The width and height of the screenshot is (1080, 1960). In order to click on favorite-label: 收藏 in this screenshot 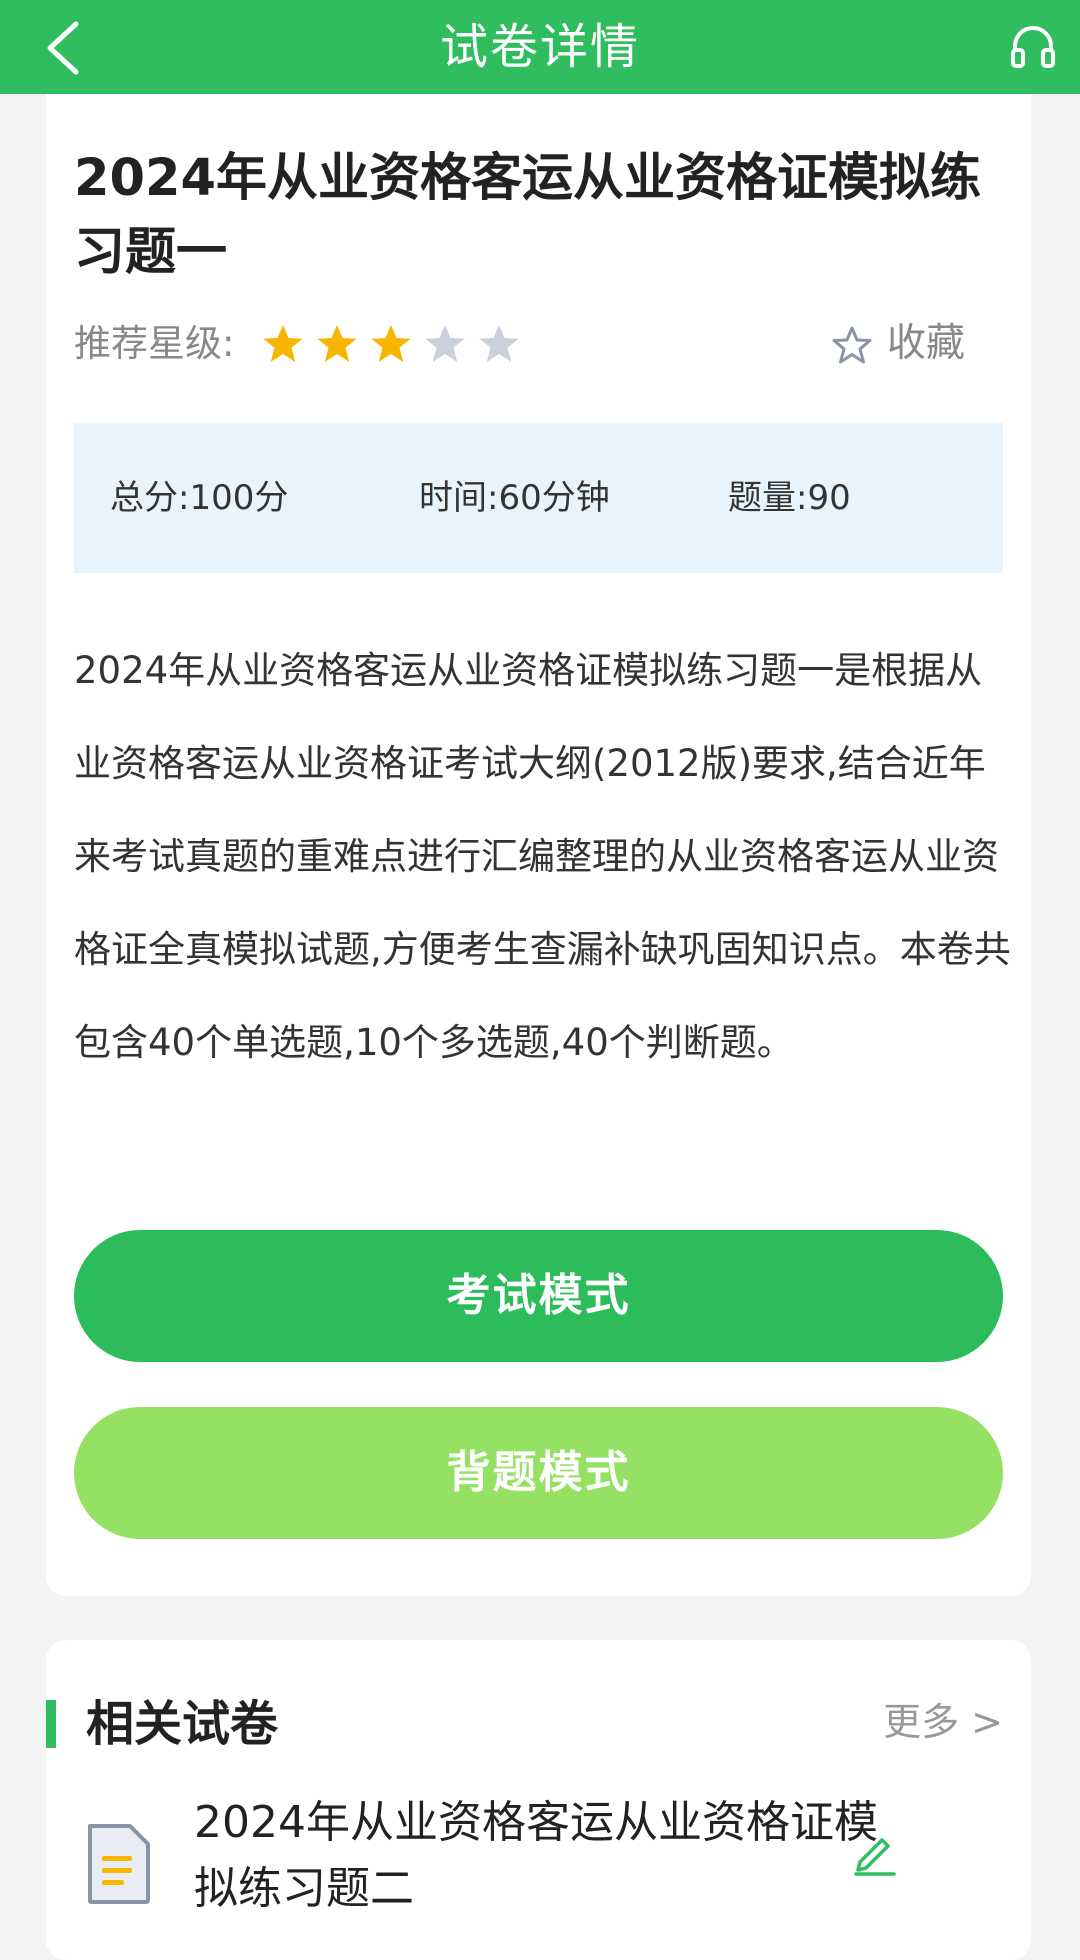, I will do `click(926, 343)`.